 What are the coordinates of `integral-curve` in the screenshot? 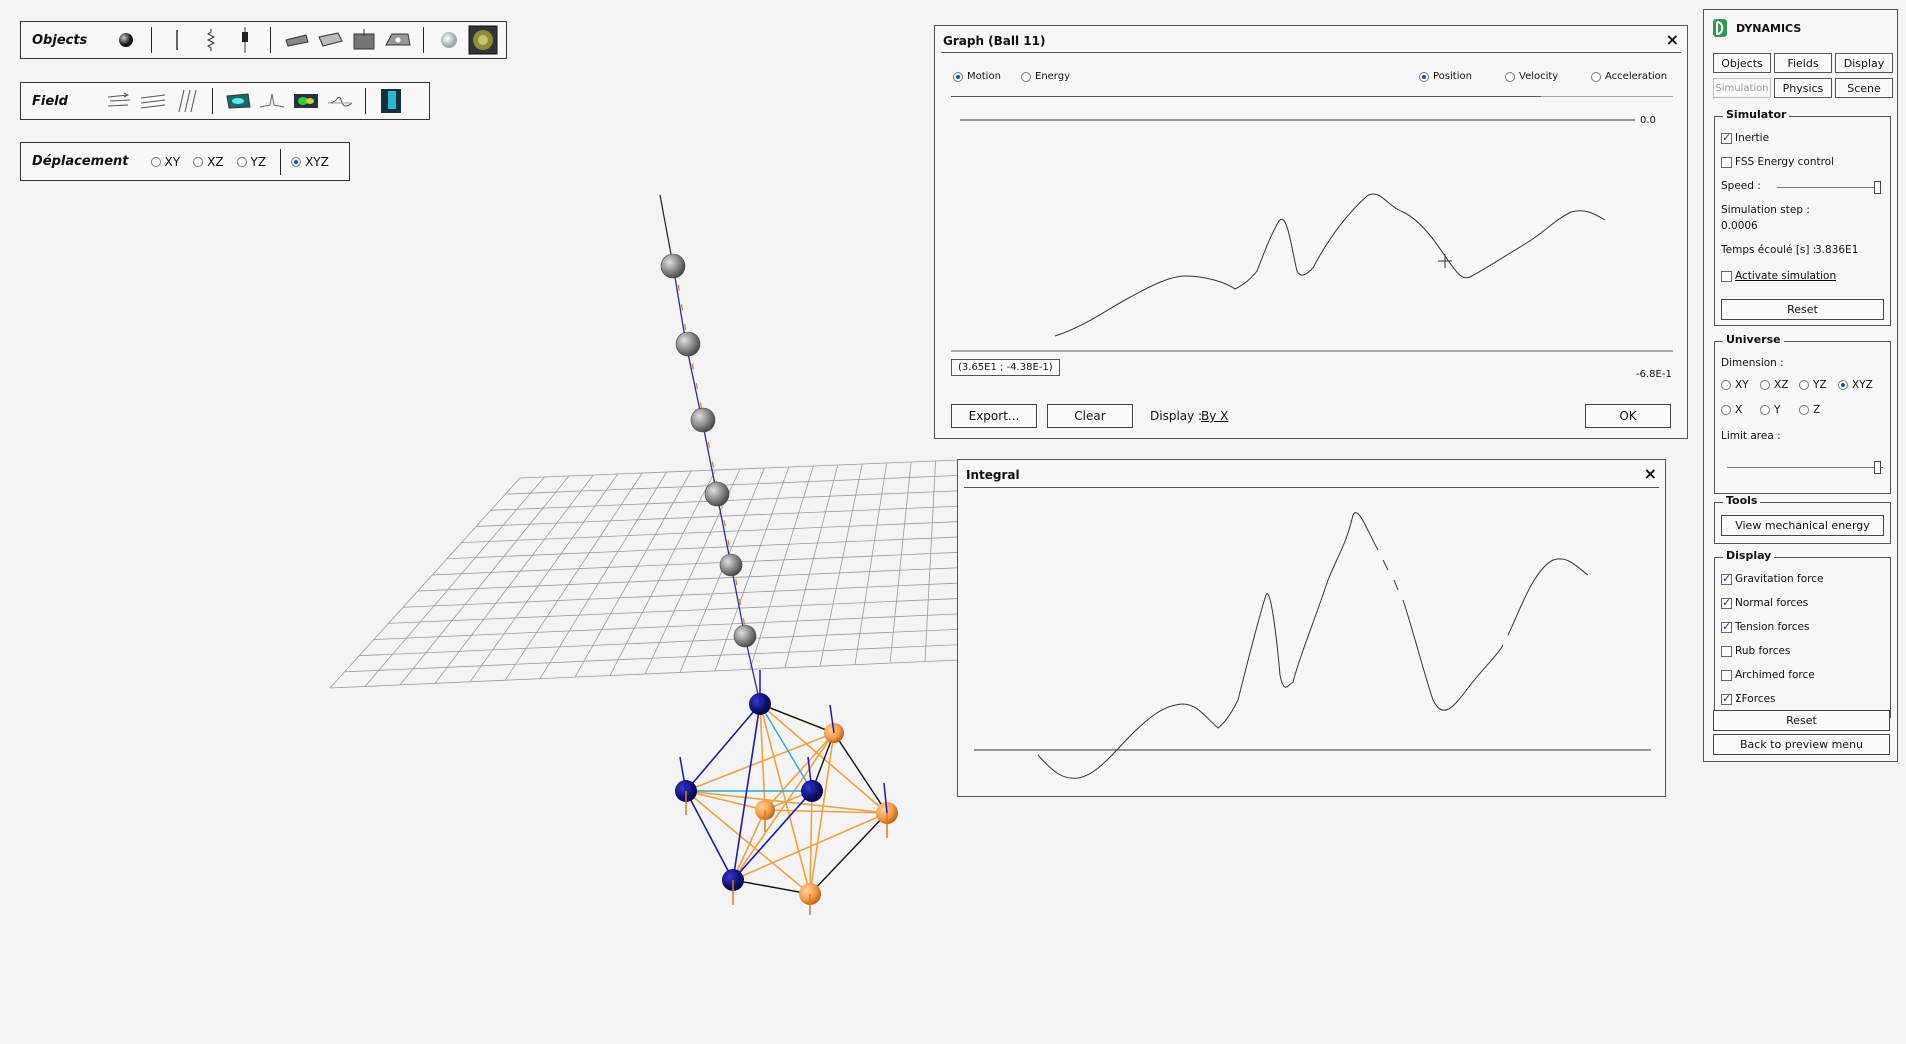 It's located at (1208, 645).